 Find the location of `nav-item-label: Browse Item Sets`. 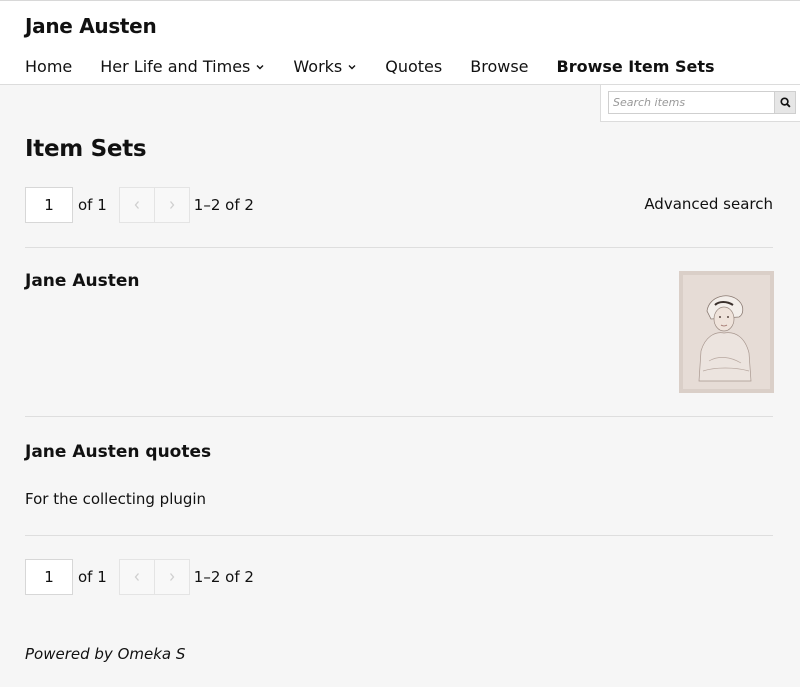

nav-item-label: Browse Item Sets is located at coordinates (635, 66).